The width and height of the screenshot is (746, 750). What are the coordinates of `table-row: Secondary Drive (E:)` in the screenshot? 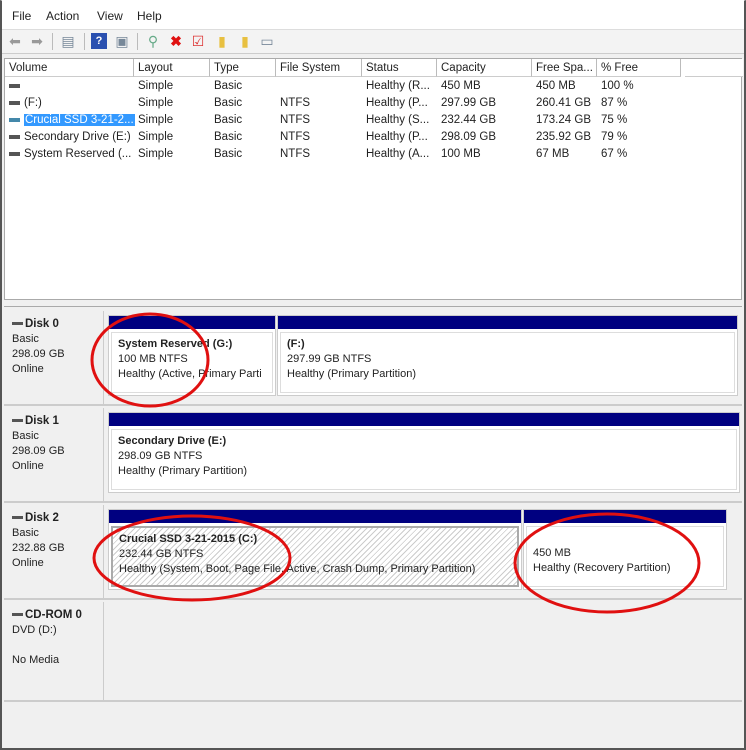 It's located at (72, 137).